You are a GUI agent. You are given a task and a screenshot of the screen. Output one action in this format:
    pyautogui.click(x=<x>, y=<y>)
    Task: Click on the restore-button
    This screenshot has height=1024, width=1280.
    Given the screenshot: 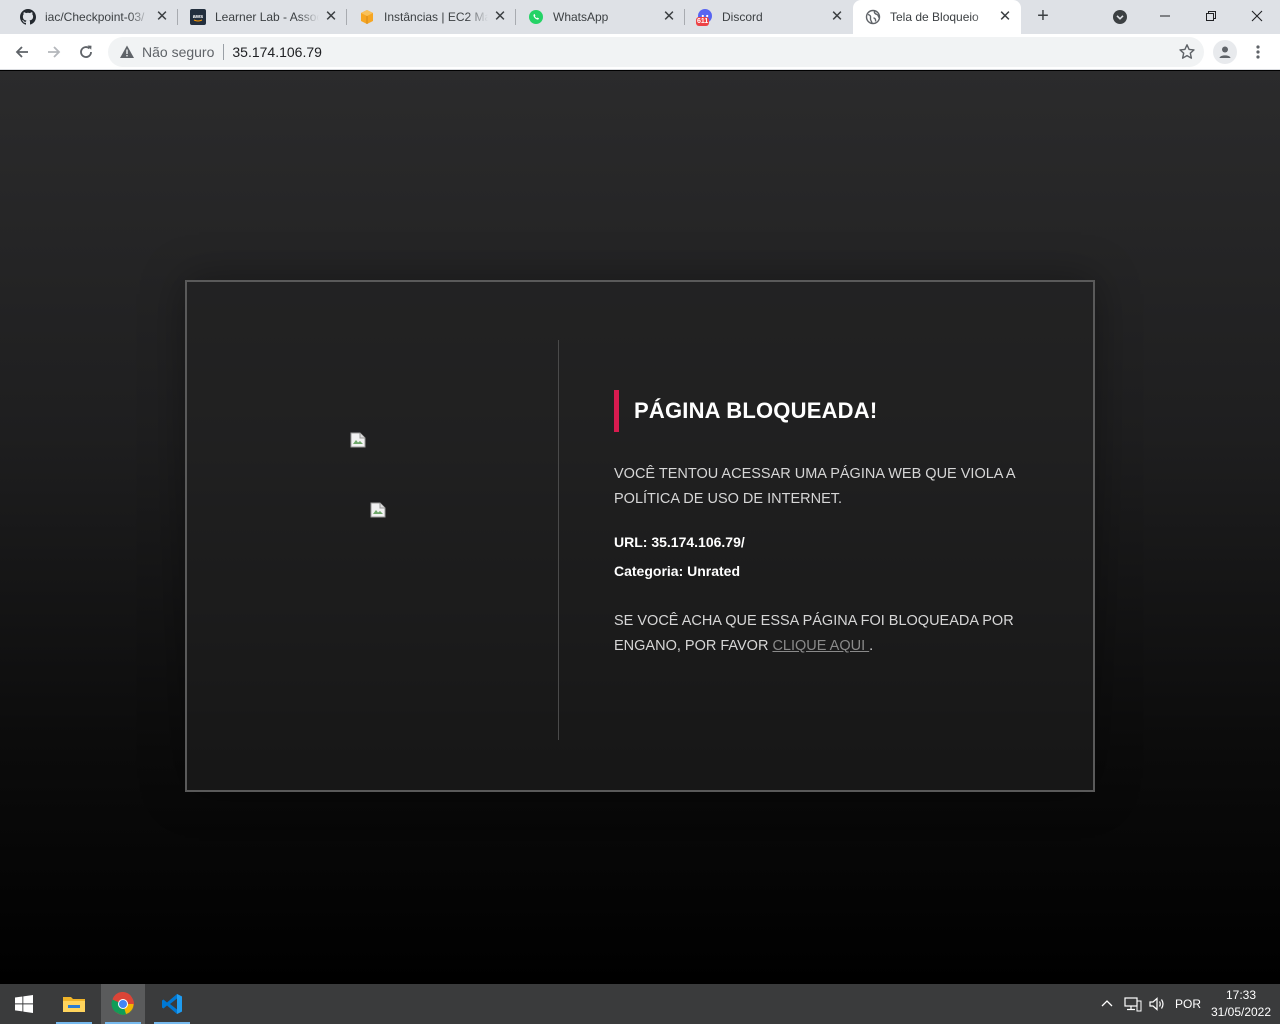 What is the action you would take?
    pyautogui.click(x=1211, y=16)
    